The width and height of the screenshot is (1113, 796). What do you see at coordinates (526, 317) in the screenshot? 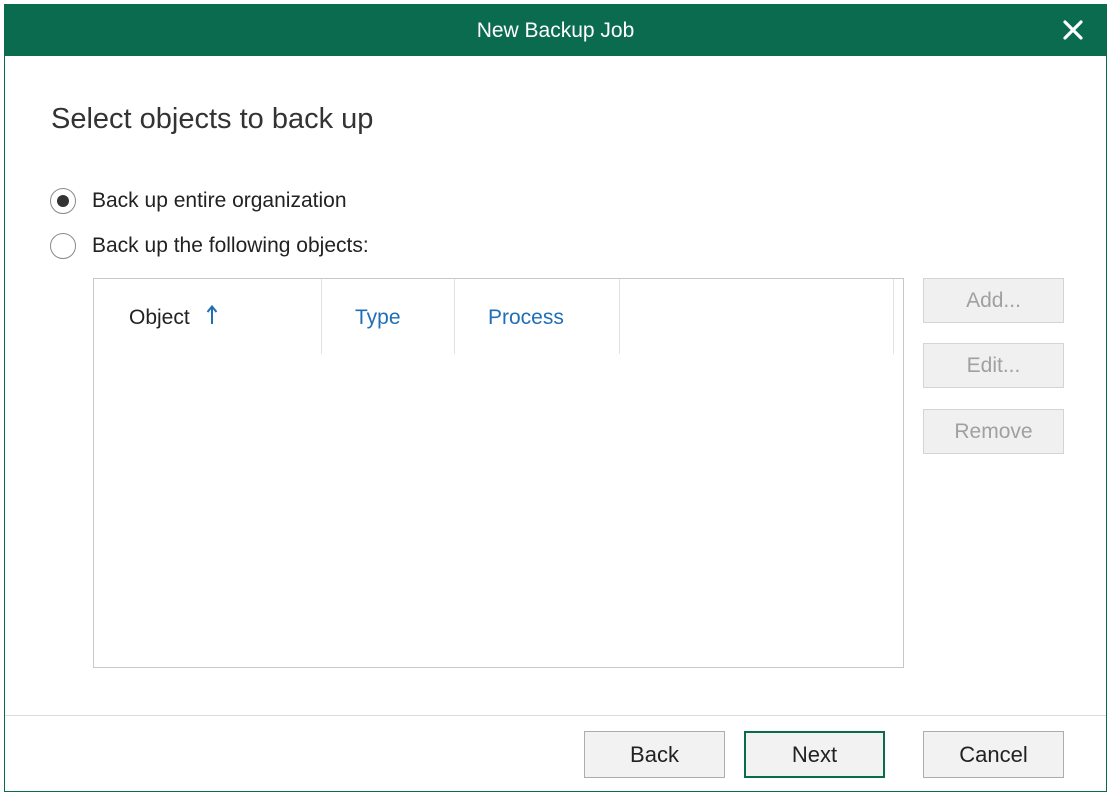
I see `column-label-process: Process` at bounding box center [526, 317].